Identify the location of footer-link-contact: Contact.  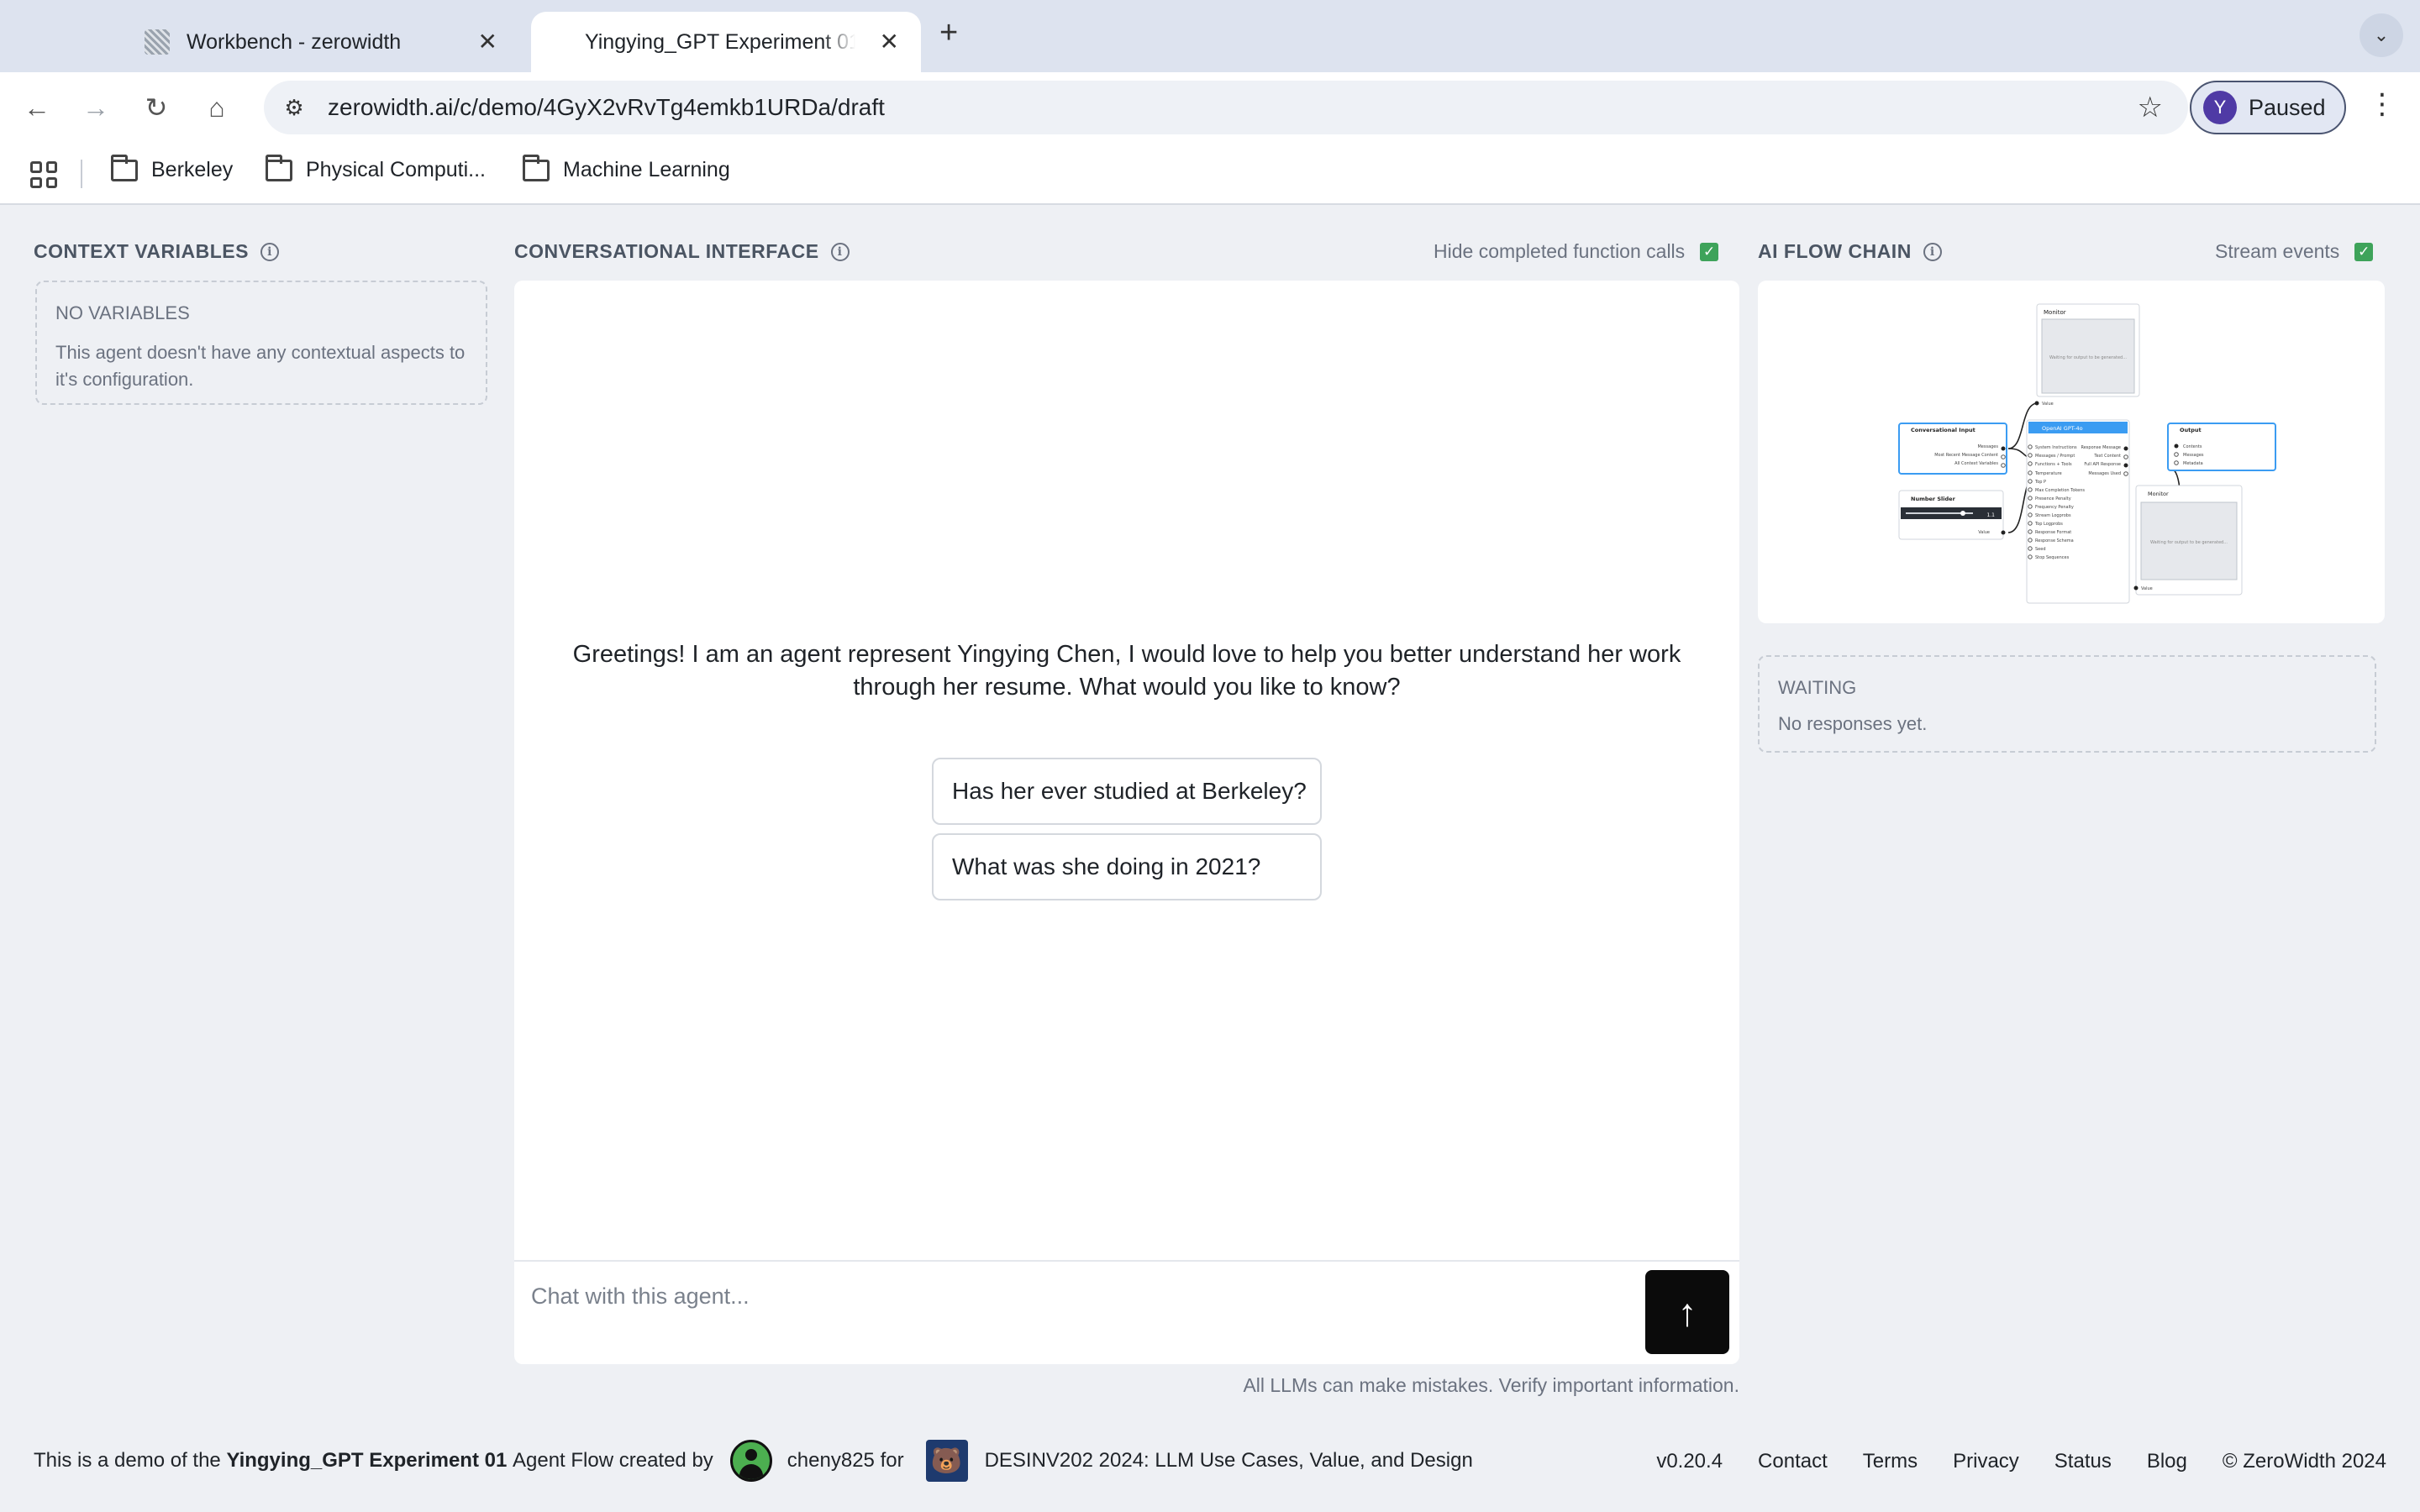
(1793, 1461).